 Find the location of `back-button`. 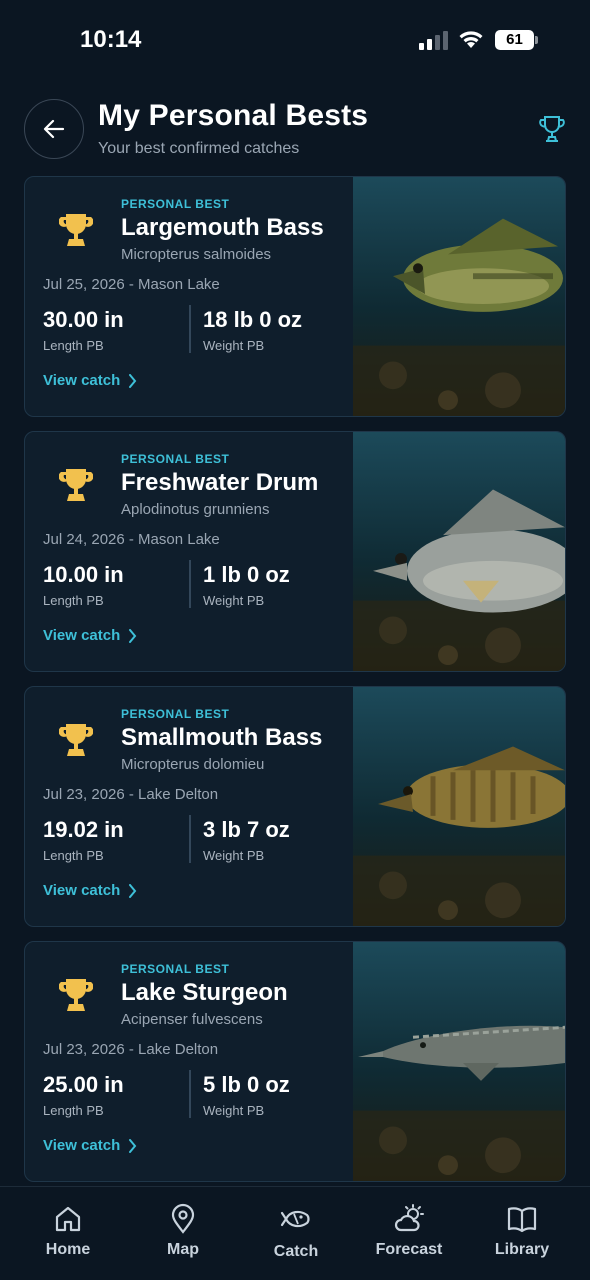

back-button is located at coordinates (54, 129).